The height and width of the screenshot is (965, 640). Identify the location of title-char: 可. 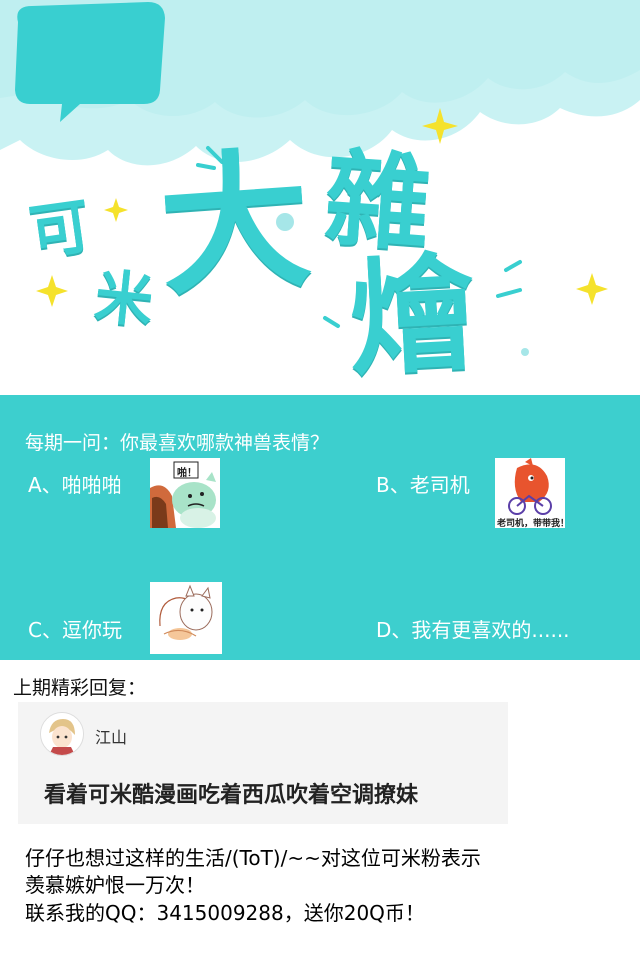
(60, 230).